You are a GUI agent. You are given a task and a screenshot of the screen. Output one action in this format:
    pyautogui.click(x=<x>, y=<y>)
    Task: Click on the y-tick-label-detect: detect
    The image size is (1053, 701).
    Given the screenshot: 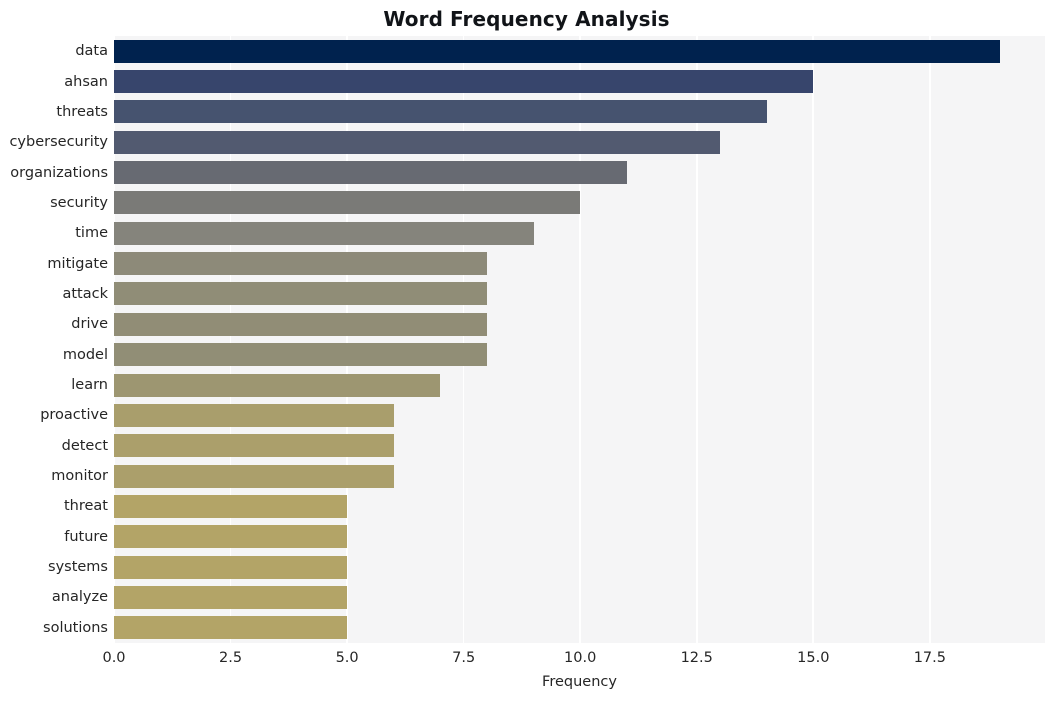 What is the action you would take?
    pyautogui.click(x=84, y=445)
    